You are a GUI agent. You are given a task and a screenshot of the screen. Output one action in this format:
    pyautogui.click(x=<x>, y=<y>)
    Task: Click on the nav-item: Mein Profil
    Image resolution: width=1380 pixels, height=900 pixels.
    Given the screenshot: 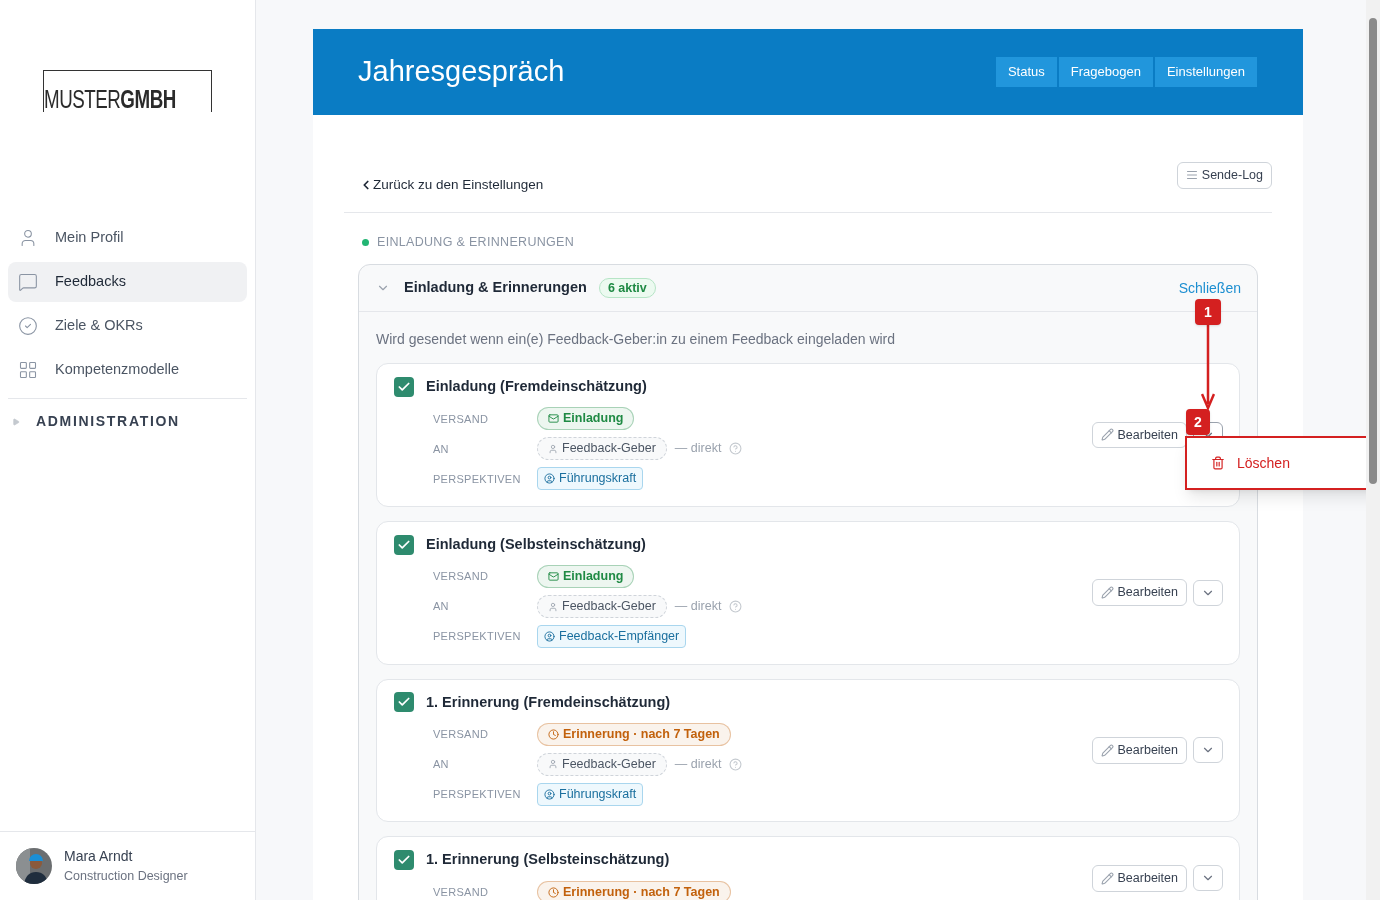 What is the action you would take?
    pyautogui.click(x=127, y=238)
    